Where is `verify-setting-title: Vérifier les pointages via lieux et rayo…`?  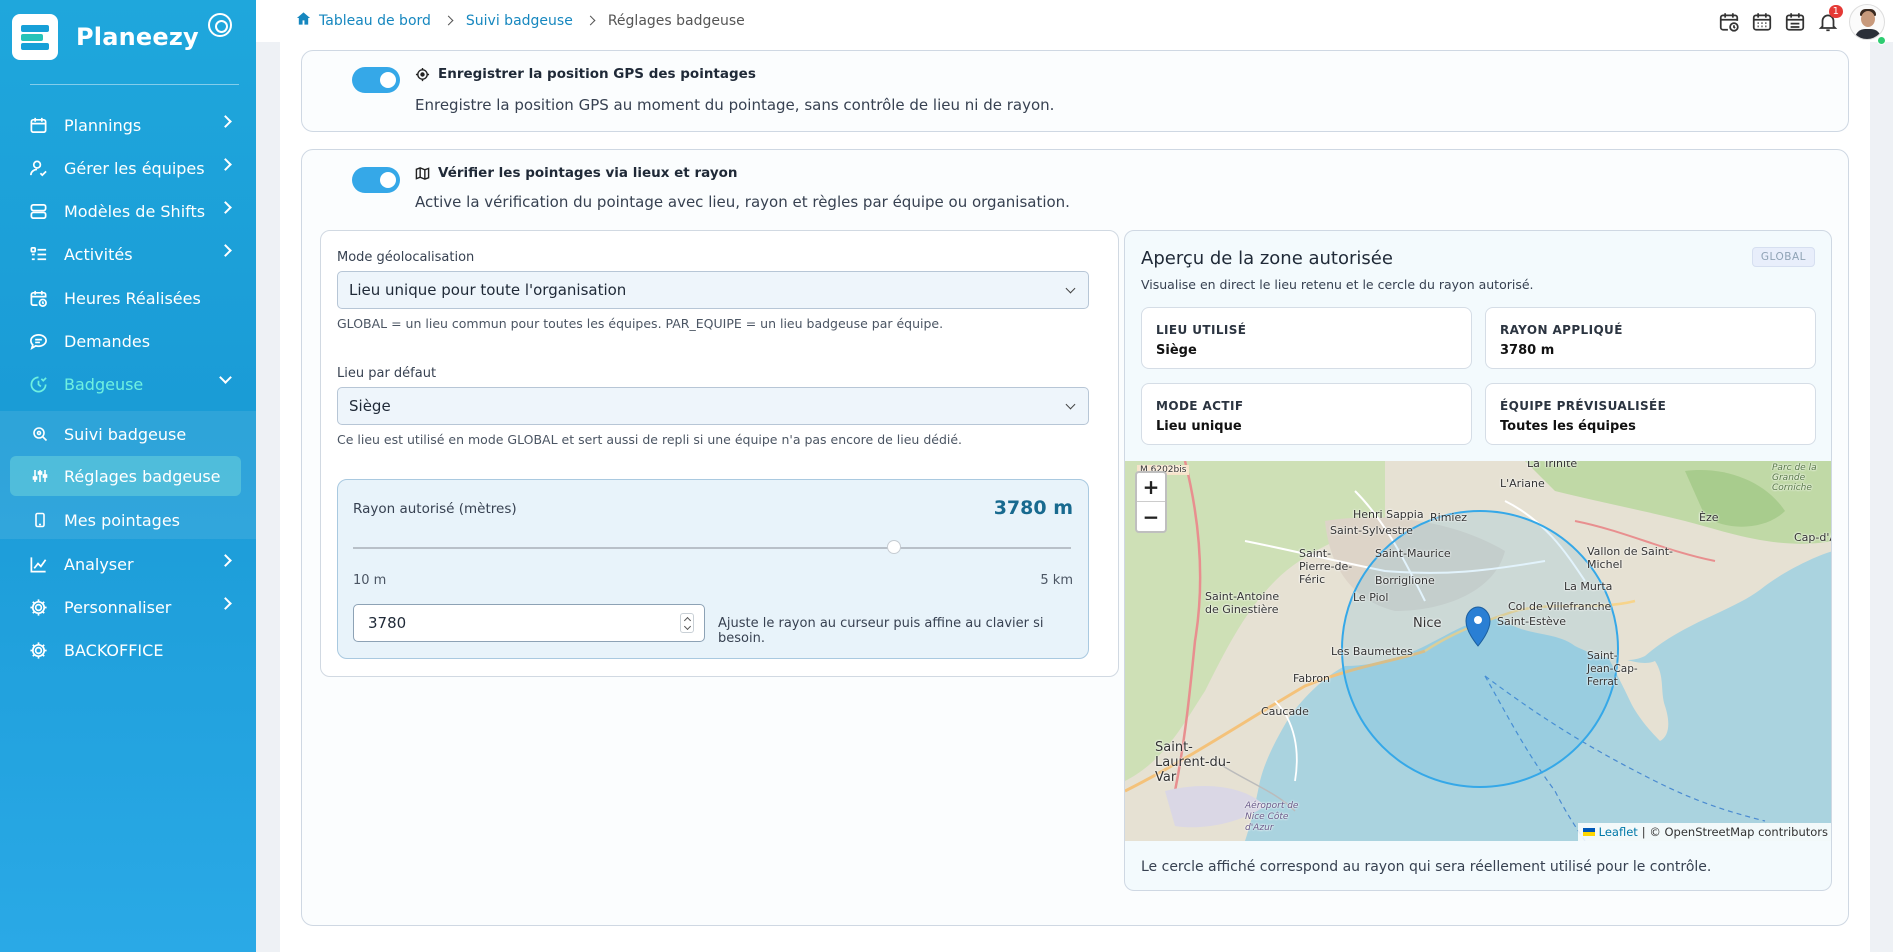 verify-setting-title: Vérifier les pointages via lieux et rayo… is located at coordinates (576, 173).